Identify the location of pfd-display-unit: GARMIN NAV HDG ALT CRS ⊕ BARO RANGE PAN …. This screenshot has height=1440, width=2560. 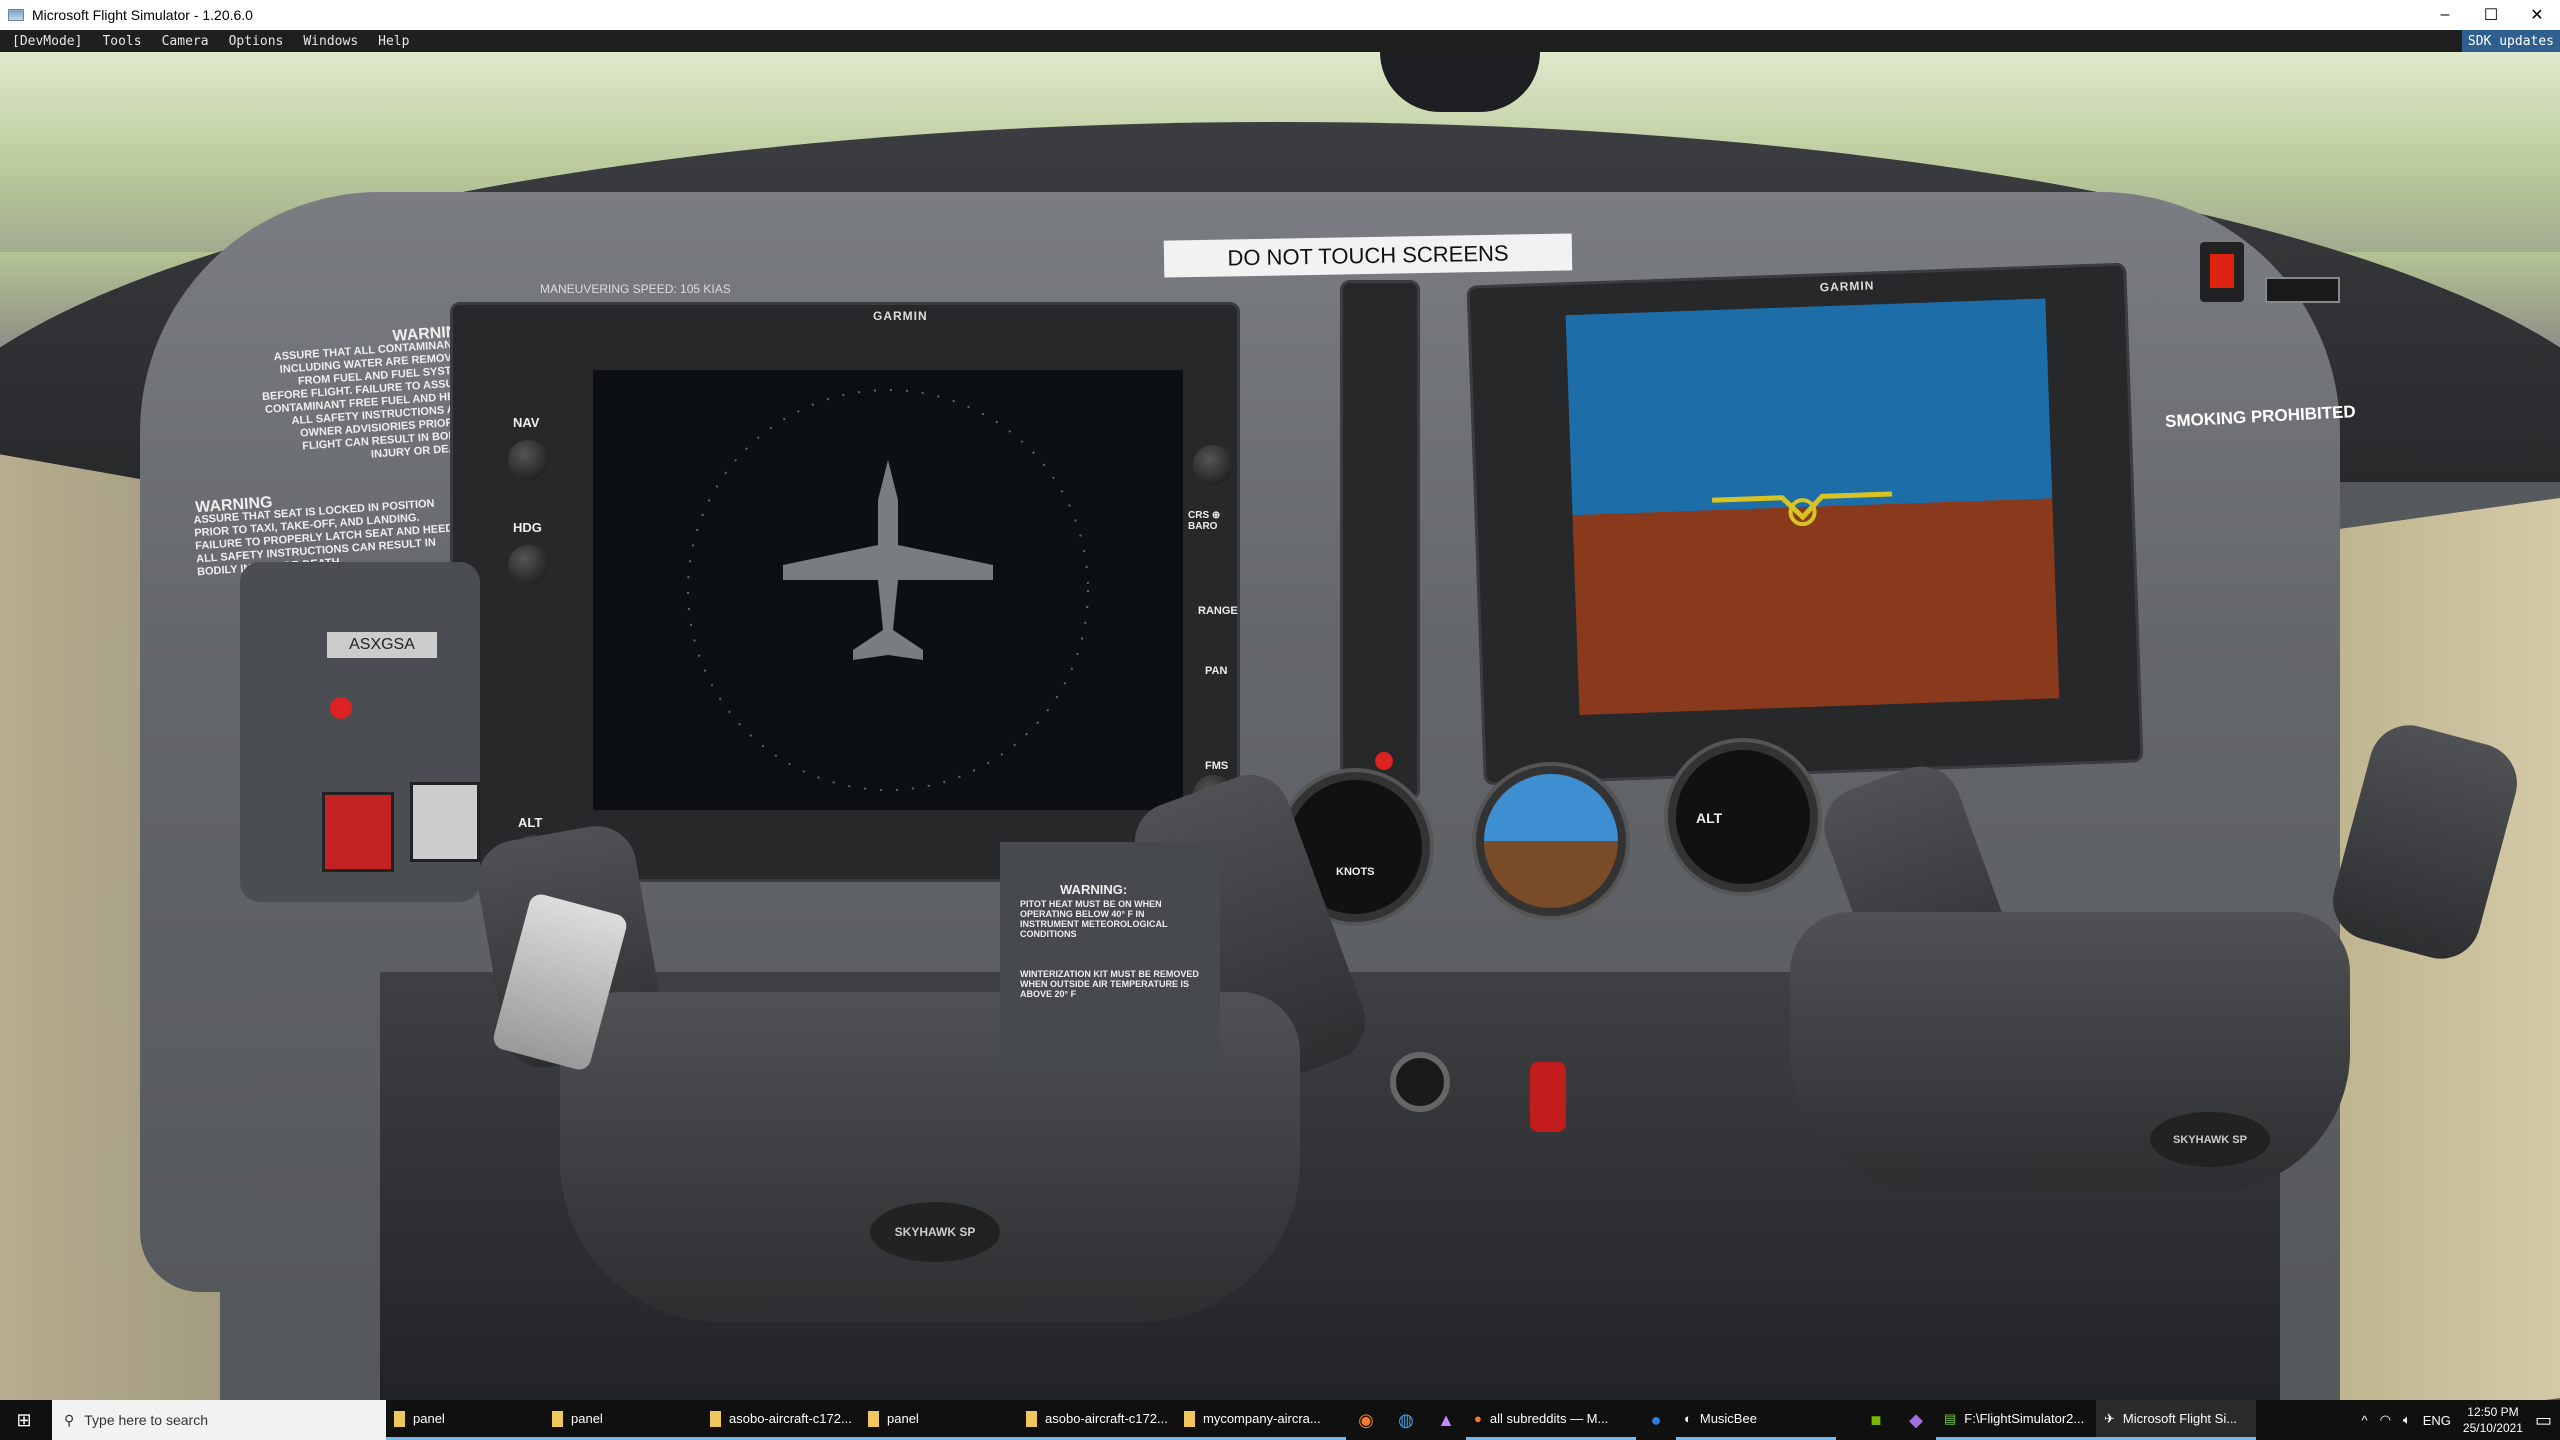
(845, 592).